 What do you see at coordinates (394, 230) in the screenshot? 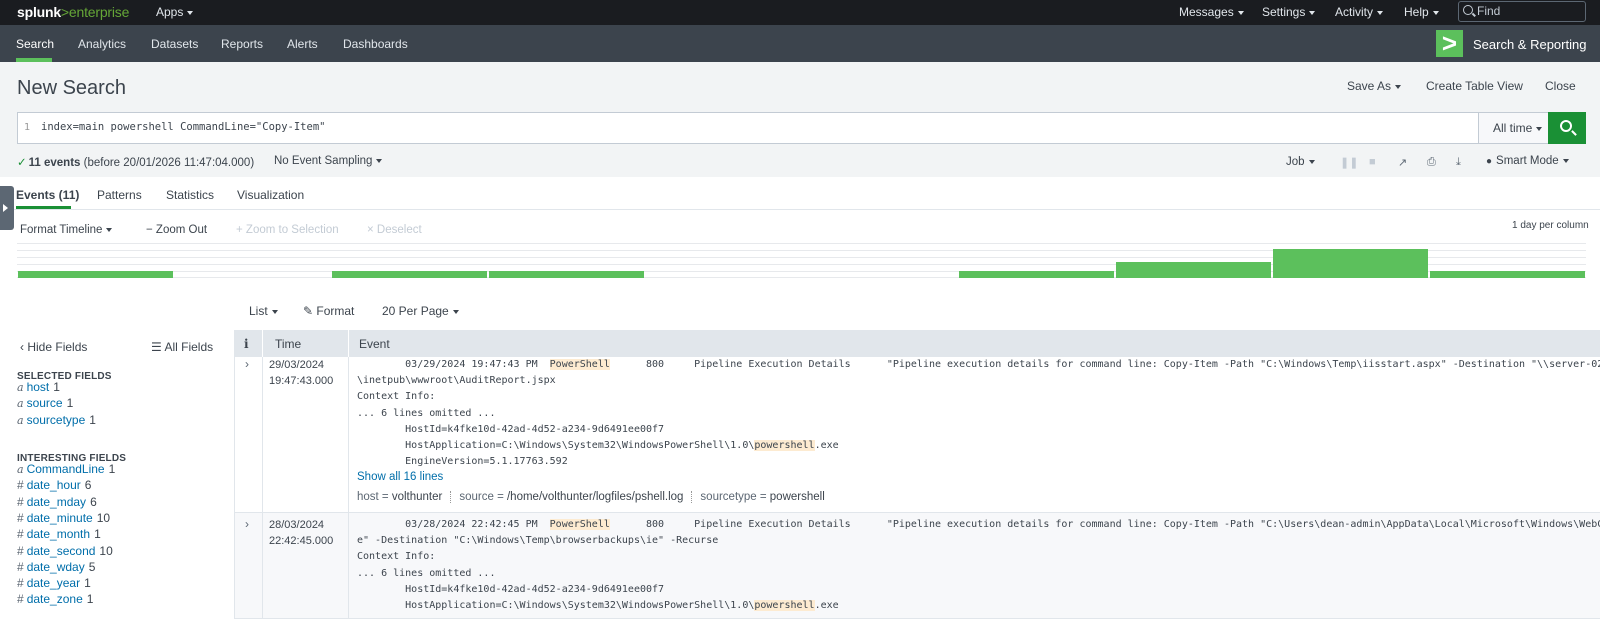
I see `deselect-button: × Deselect` at bounding box center [394, 230].